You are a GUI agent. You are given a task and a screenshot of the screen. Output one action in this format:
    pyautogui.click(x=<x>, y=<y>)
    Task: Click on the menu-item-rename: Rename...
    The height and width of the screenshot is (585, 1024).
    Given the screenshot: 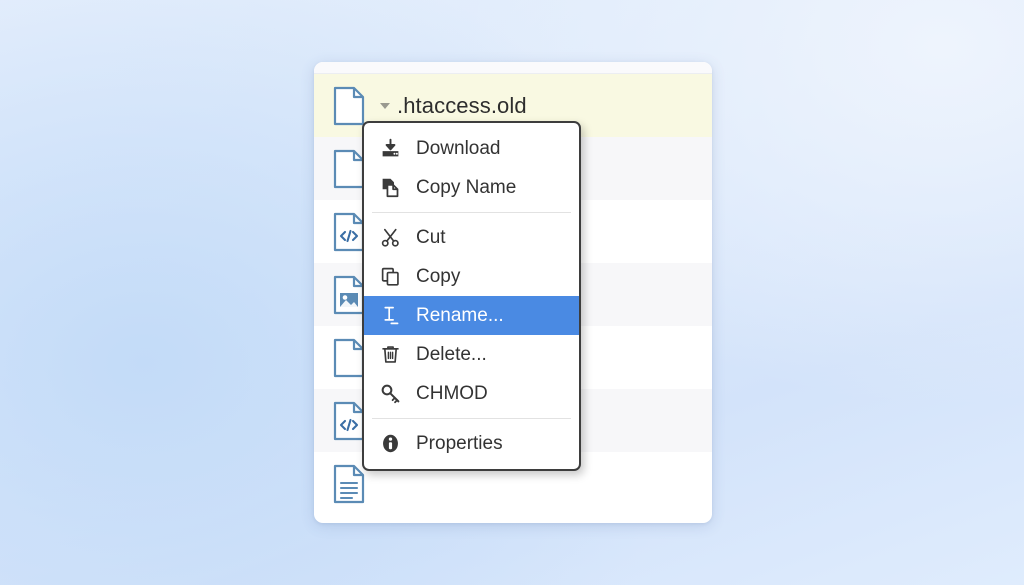 What is the action you would take?
    pyautogui.click(x=471, y=315)
    